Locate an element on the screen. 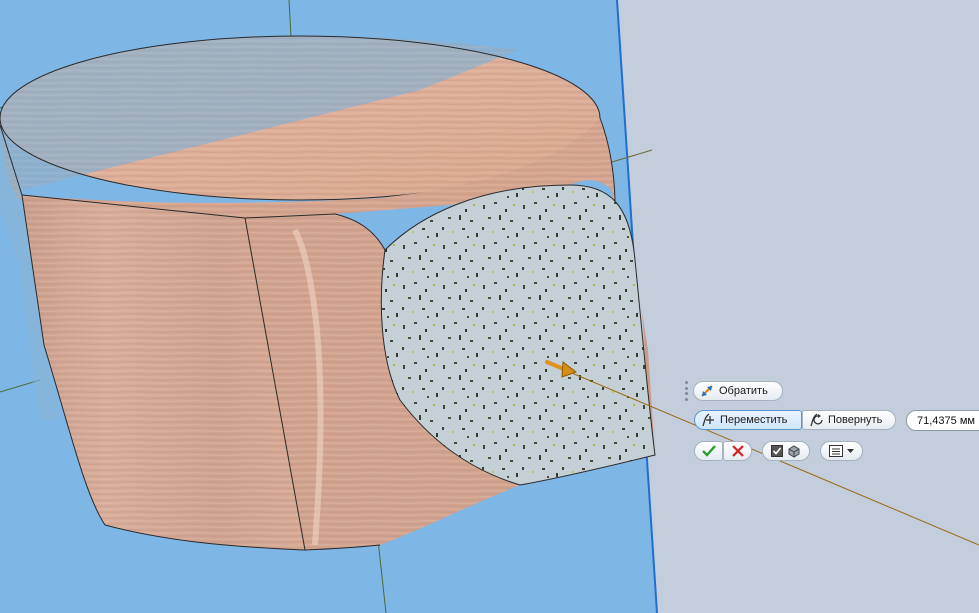  move-button: Переместить is located at coordinates (748, 420).